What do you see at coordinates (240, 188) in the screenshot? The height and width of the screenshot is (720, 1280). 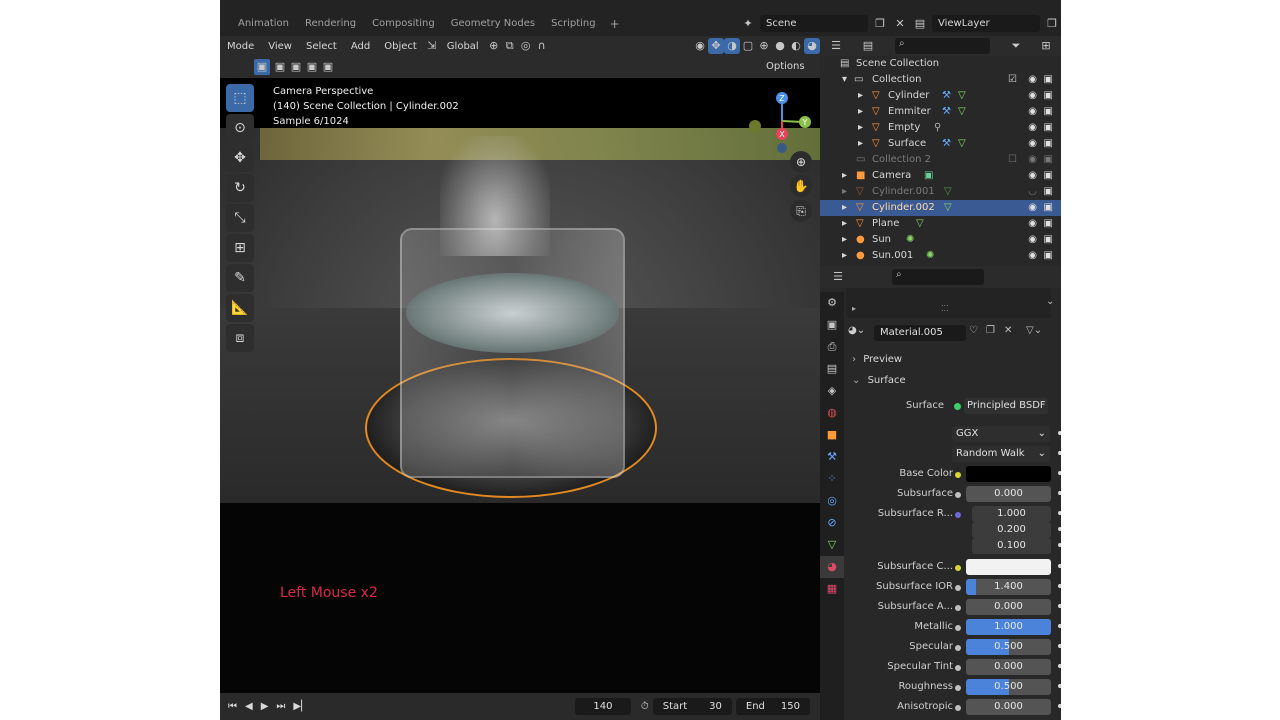 I see `rotate-tool: ↻` at bounding box center [240, 188].